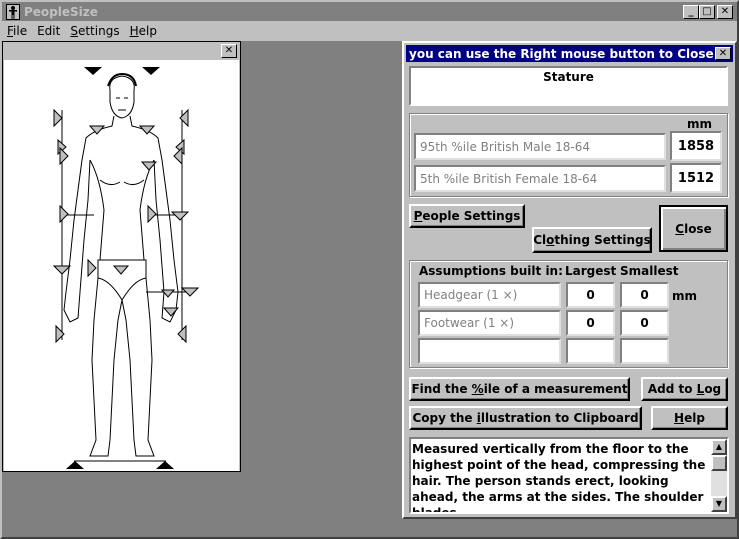 This screenshot has height=539, width=739. What do you see at coordinates (48, 31) in the screenshot?
I see `menu-edit: Edit` at bounding box center [48, 31].